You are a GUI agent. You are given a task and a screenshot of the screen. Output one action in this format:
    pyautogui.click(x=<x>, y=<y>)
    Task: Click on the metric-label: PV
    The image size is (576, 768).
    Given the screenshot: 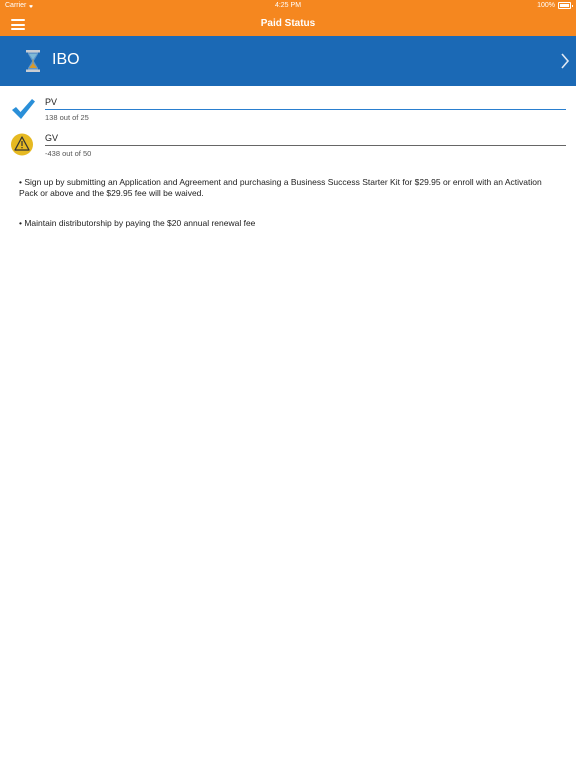 What is the action you would take?
    pyautogui.click(x=51, y=102)
    